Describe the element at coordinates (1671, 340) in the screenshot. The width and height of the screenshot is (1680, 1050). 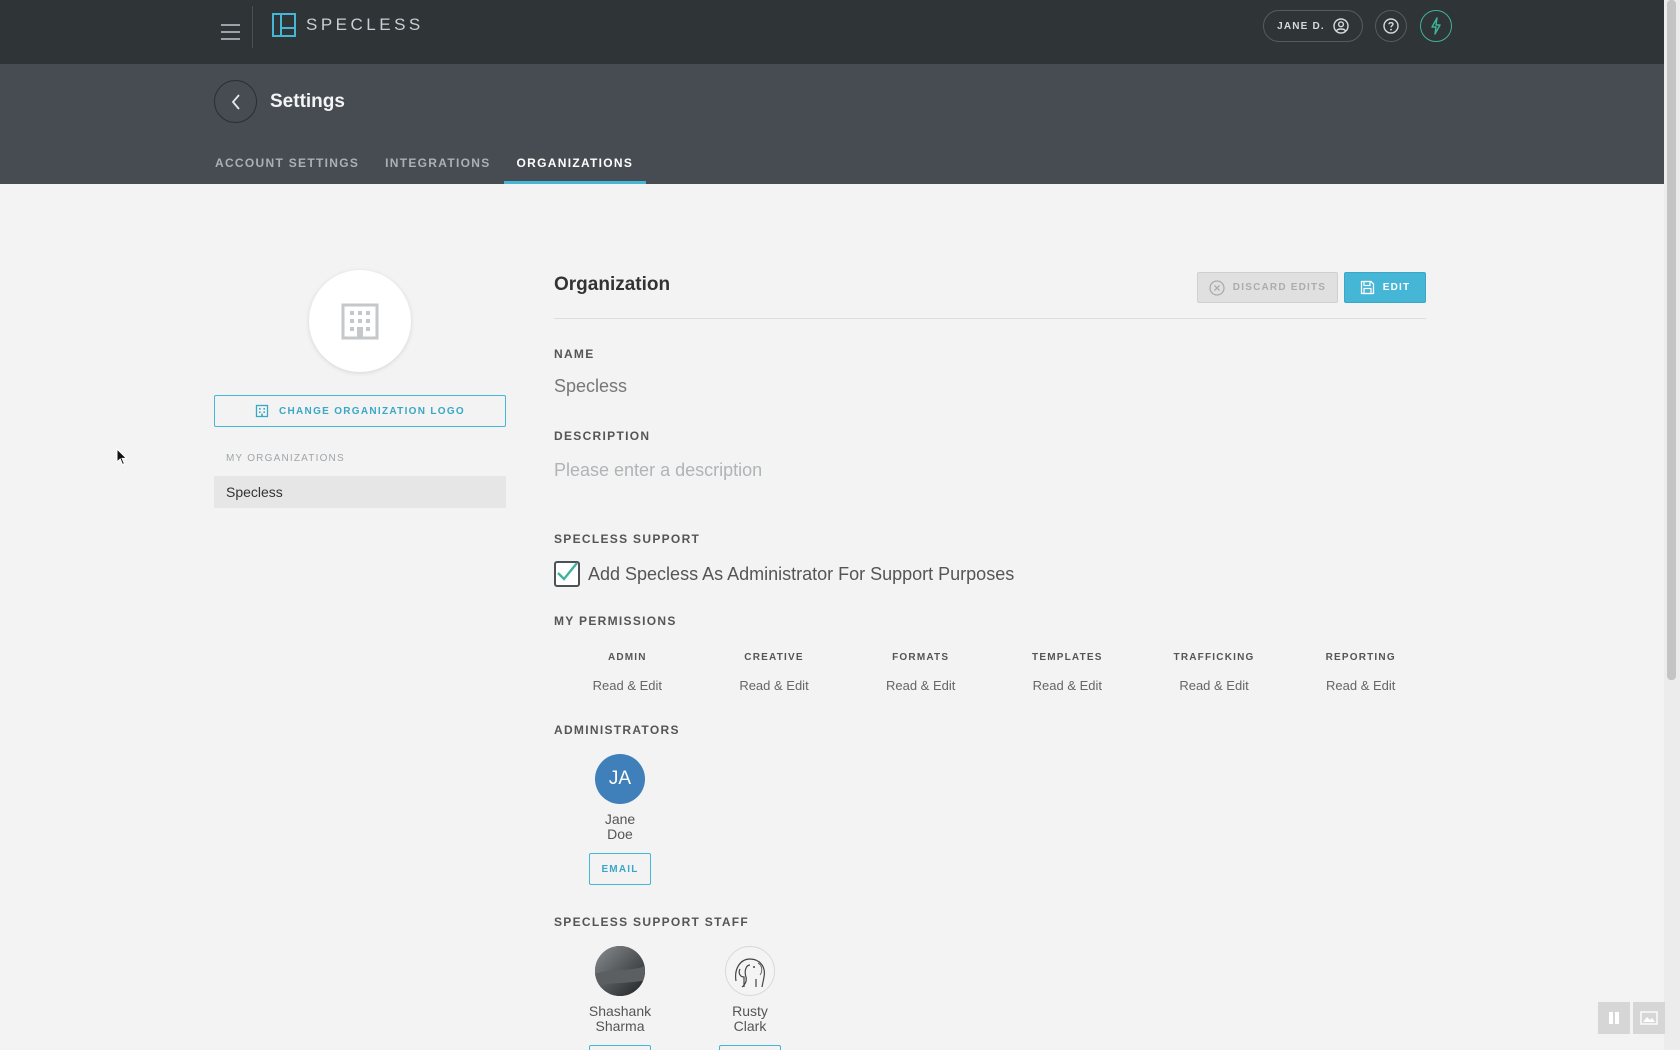
I see `scrollbar-thumb` at that location.